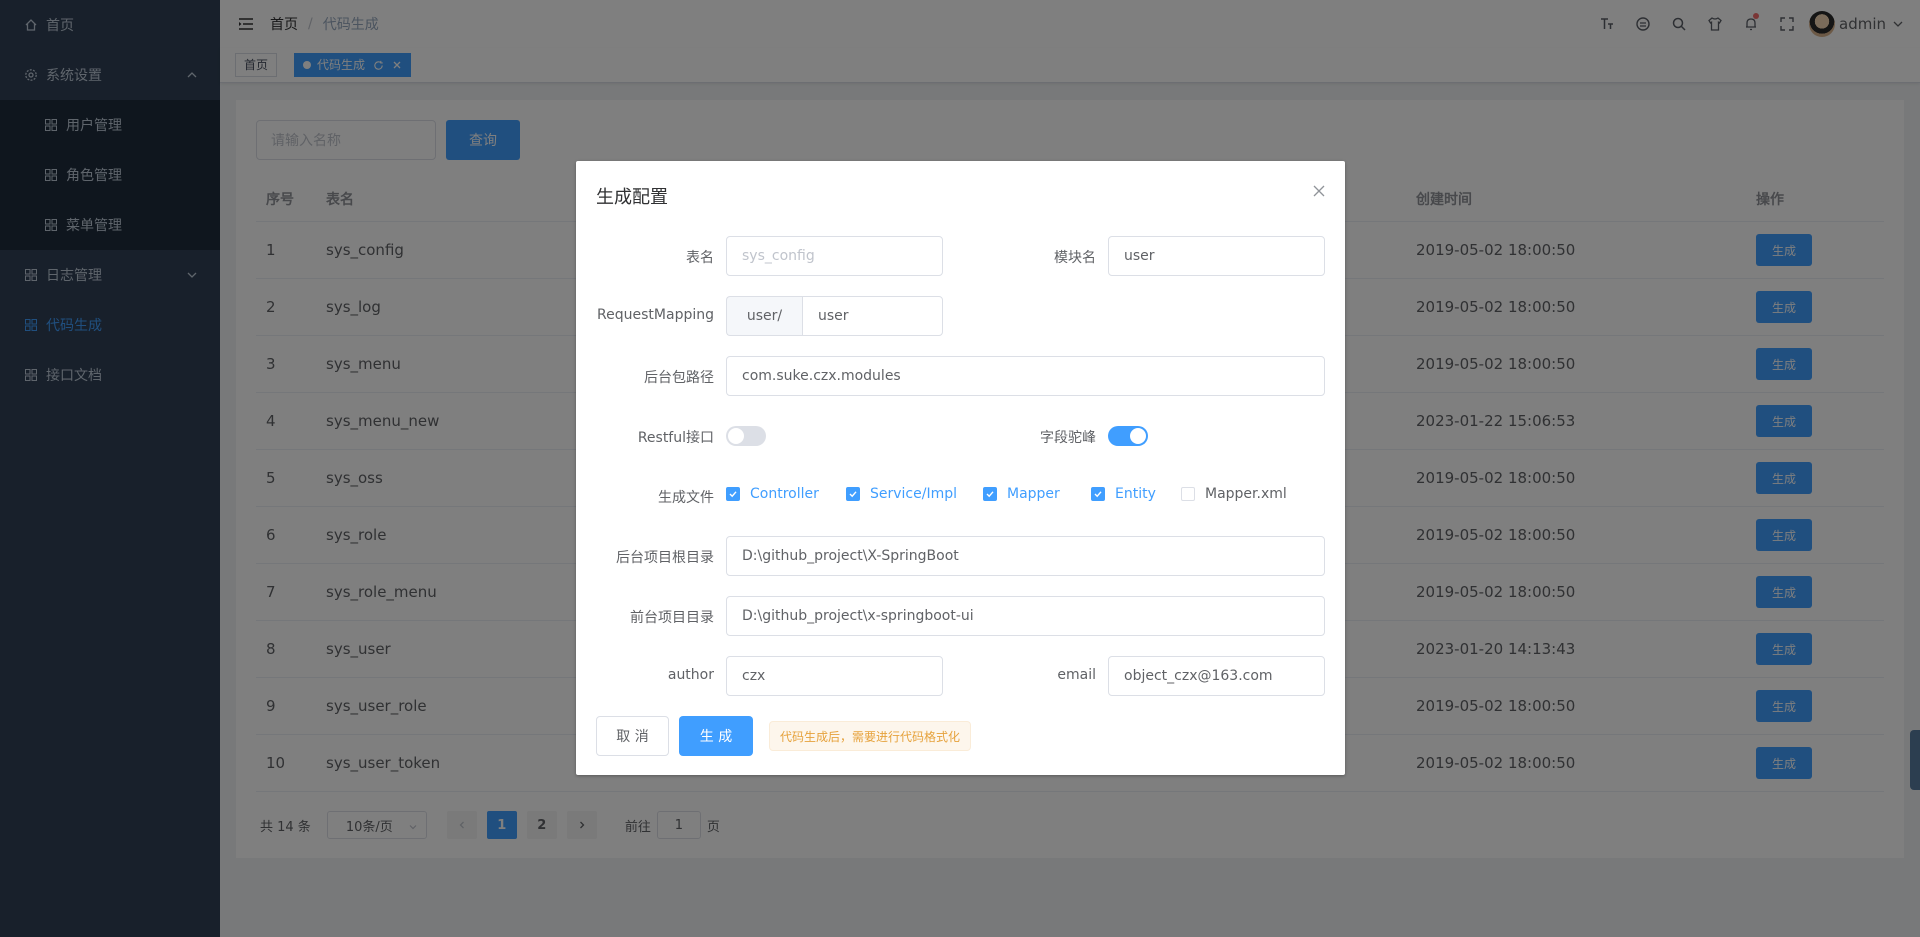  I want to click on package-path-input: com.suke.czx.modules, so click(1025, 376).